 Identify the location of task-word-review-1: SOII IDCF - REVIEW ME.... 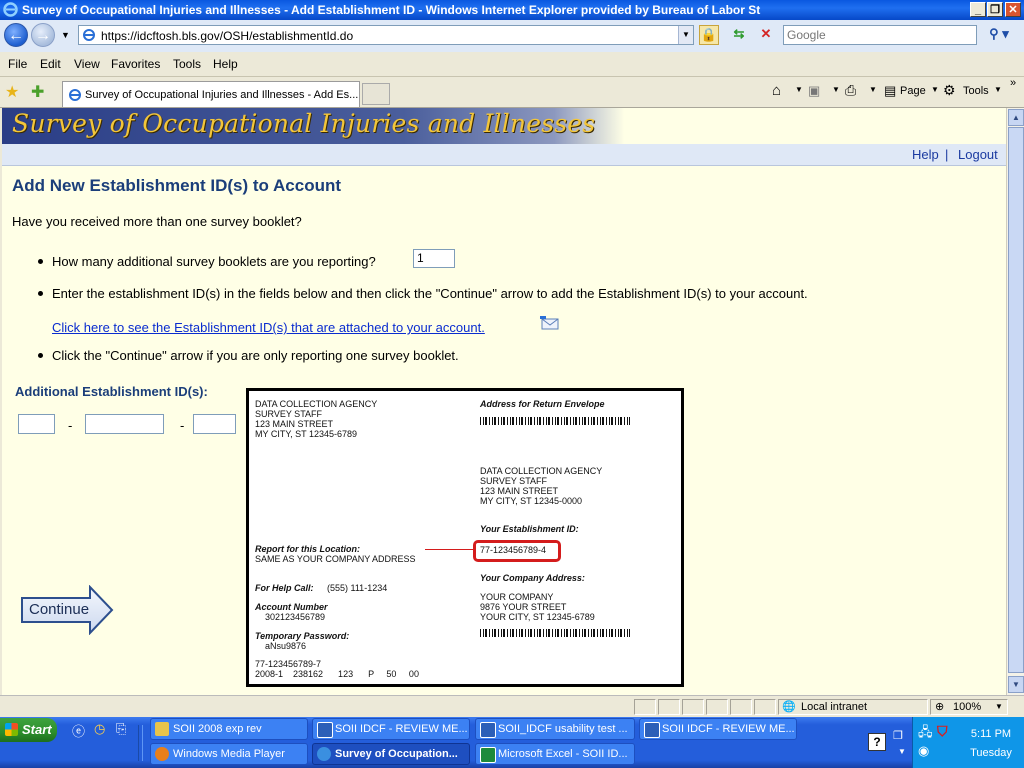
(391, 729).